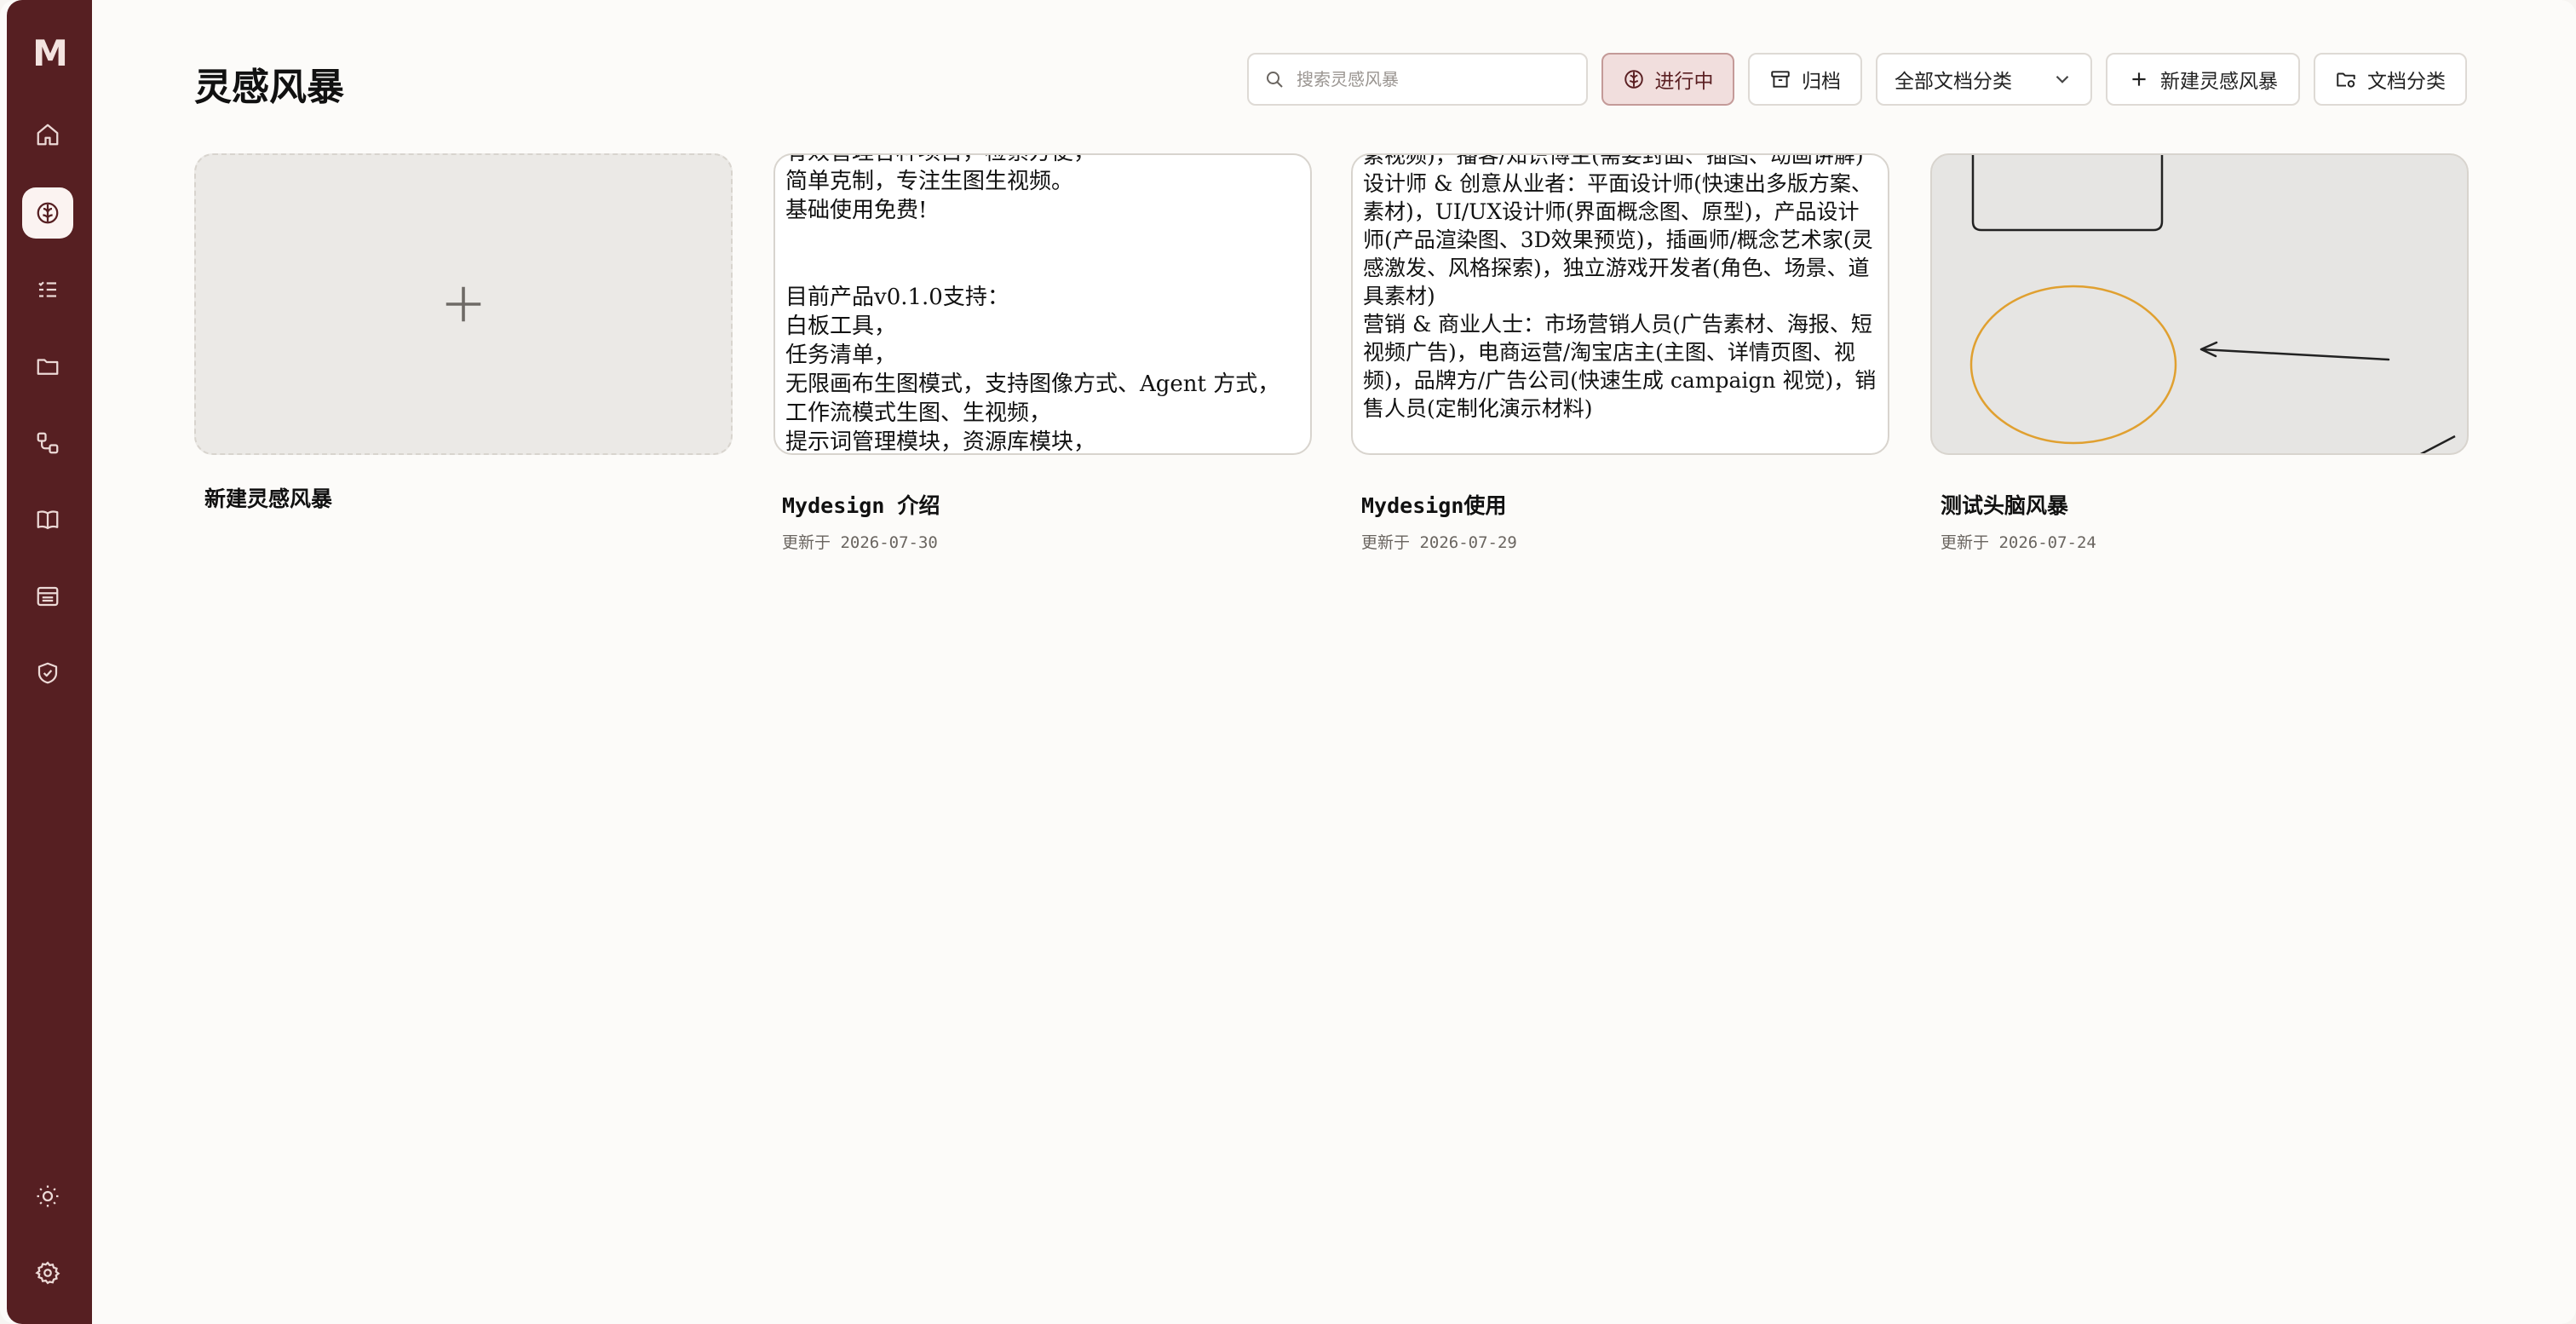  I want to click on gear-icon, so click(48, 1273).